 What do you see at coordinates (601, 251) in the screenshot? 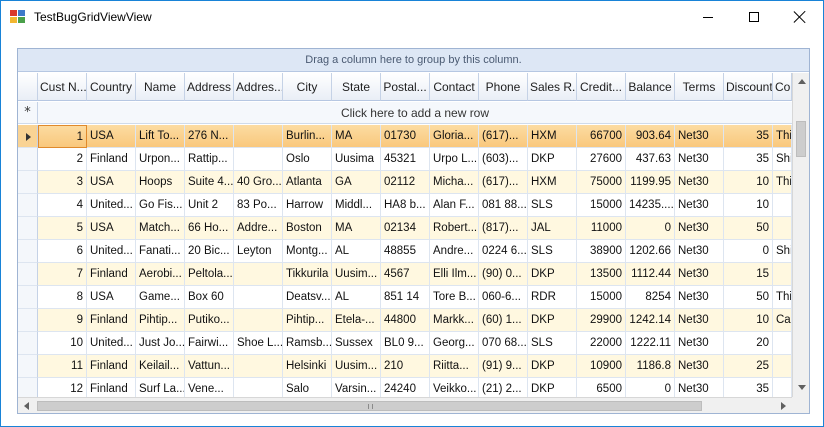
I see `grid-cell: 38900` at bounding box center [601, 251].